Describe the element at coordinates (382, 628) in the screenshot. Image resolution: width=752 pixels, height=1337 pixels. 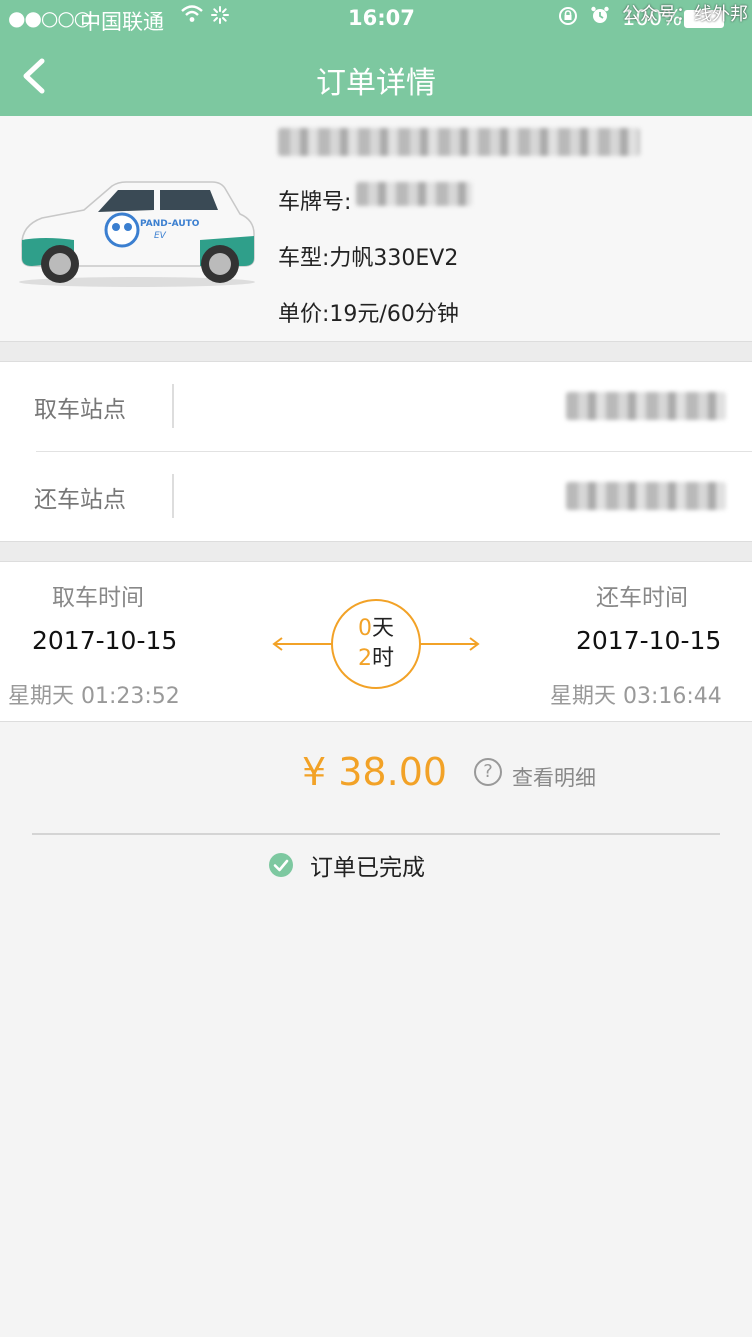
I see `days-unit: 天` at that location.